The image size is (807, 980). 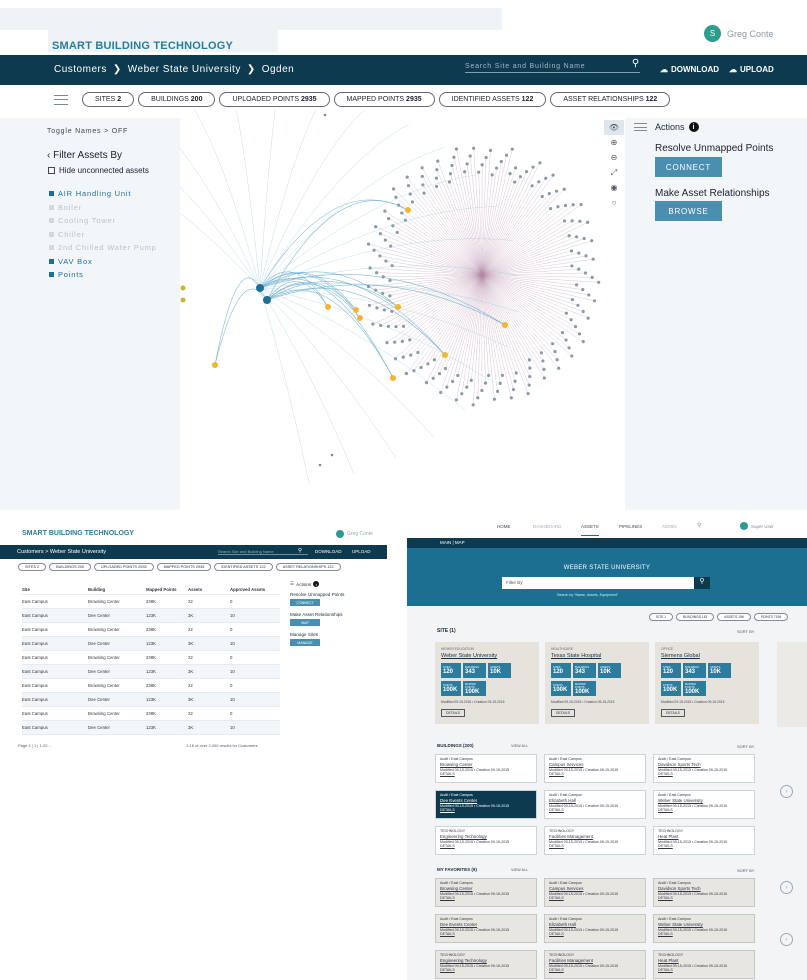 I want to click on building-name: Campus Services, so click(x=595, y=888).